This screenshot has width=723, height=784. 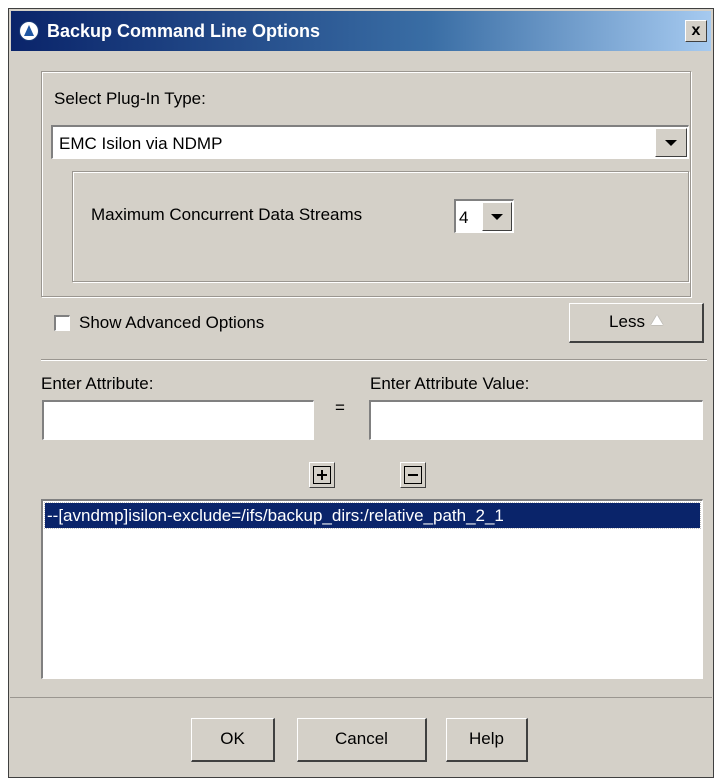 I want to click on streams-label: Maximum Concurrent Data Streams, so click(x=227, y=214).